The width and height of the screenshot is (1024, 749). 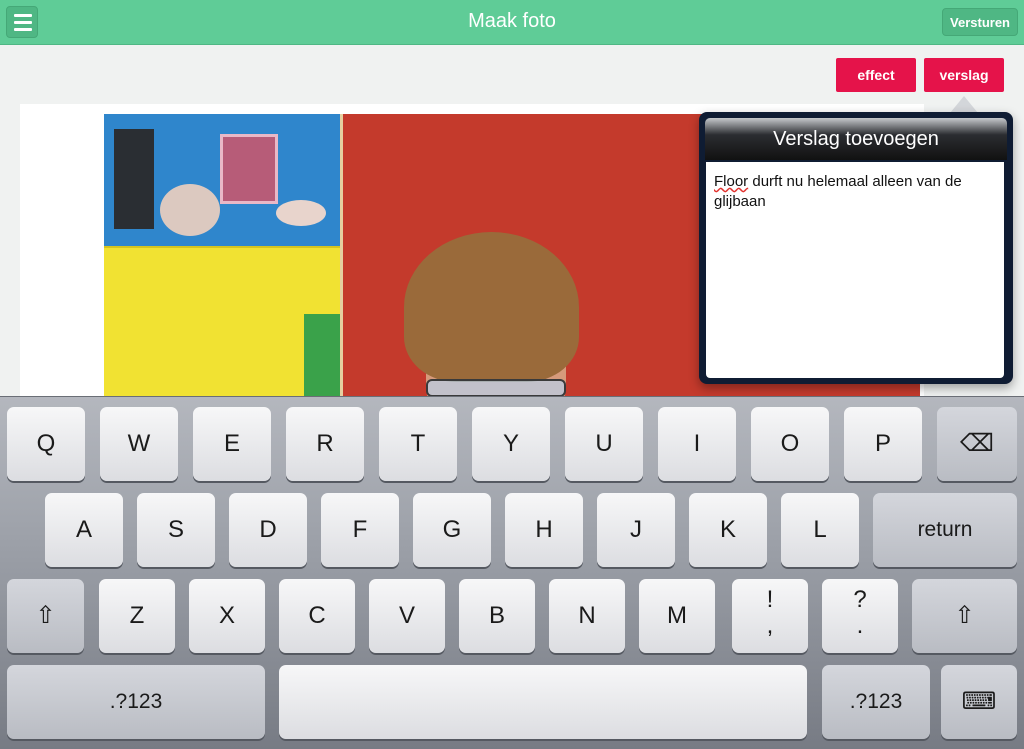 I want to click on popover-title: Verslag toevoegen, so click(x=856, y=139).